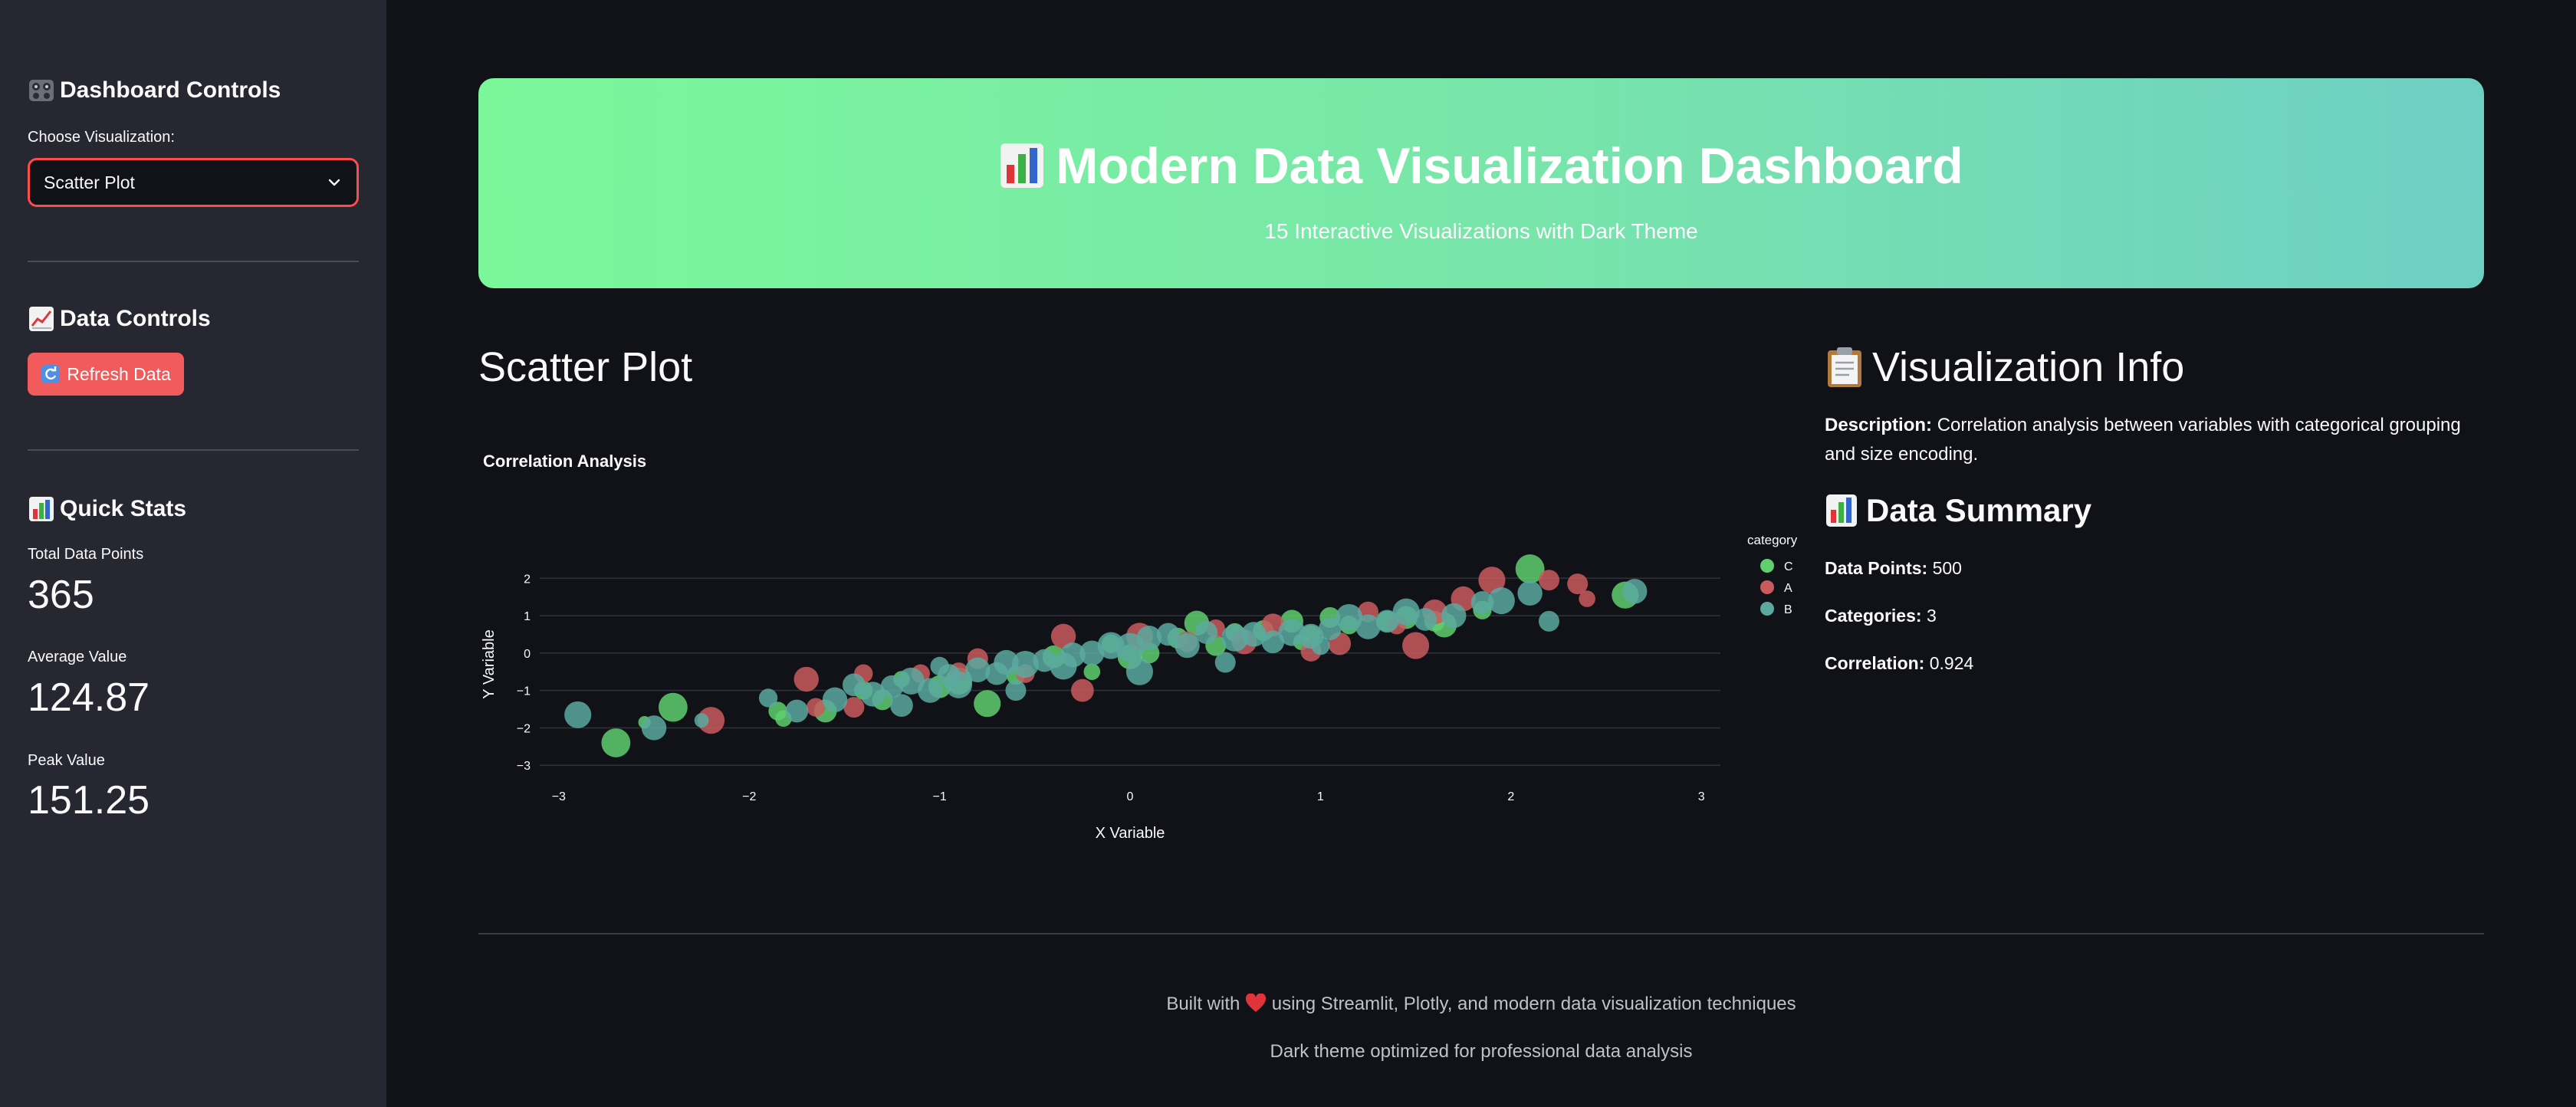 This screenshot has height=1107, width=2576. I want to click on section-title: Scatter Plot, so click(585, 367).